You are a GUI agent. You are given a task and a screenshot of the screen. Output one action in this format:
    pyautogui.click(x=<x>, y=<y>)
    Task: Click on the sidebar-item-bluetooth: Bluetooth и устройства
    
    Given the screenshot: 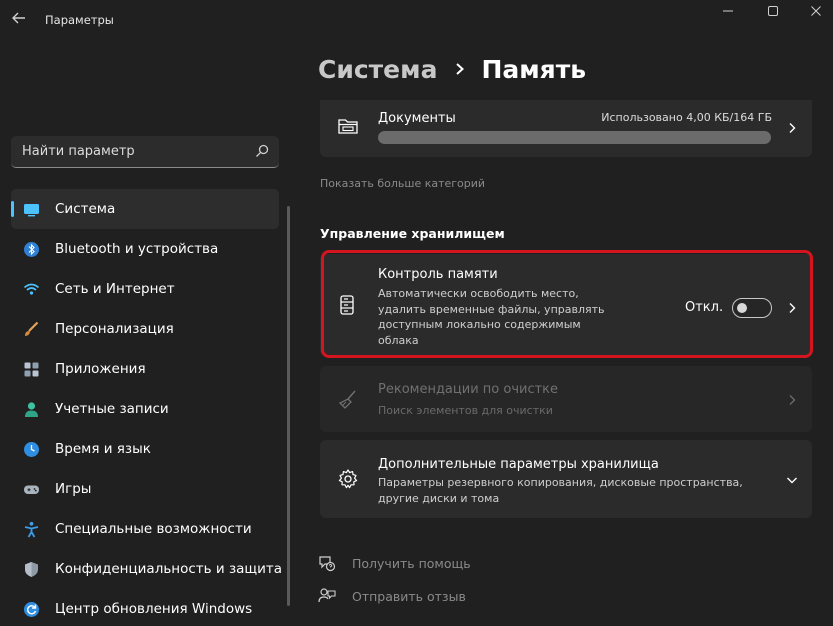 What is the action you would take?
    pyautogui.click(x=145, y=249)
    